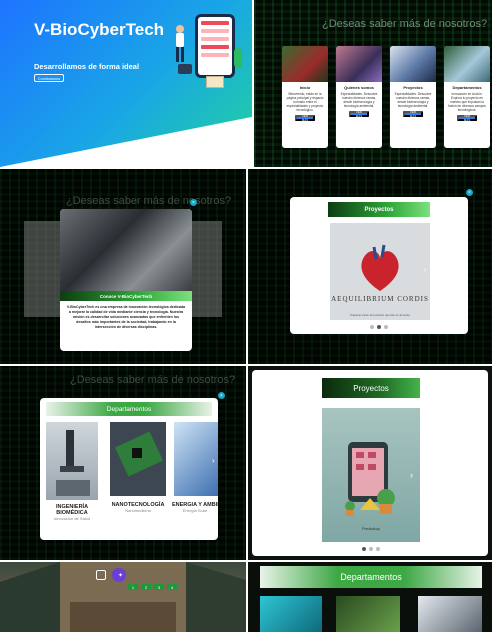 This screenshot has width=492, height=632. Describe the element at coordinates (185, 69) in the screenshot. I see `bag-icon` at that location.